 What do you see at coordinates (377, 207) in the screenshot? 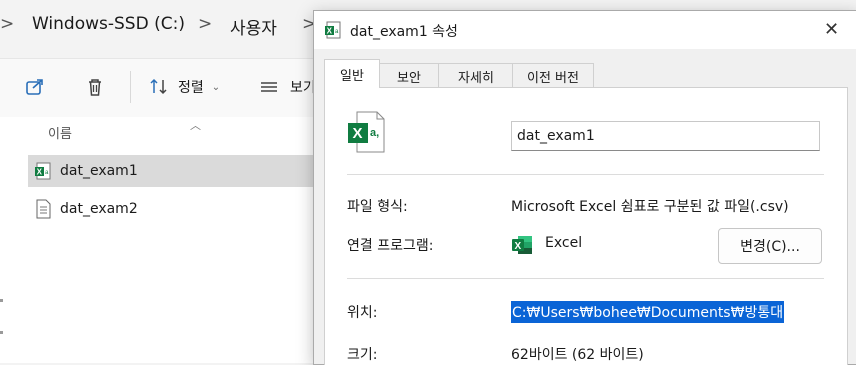
I see `file-type-label: 파일 형식:` at bounding box center [377, 207].